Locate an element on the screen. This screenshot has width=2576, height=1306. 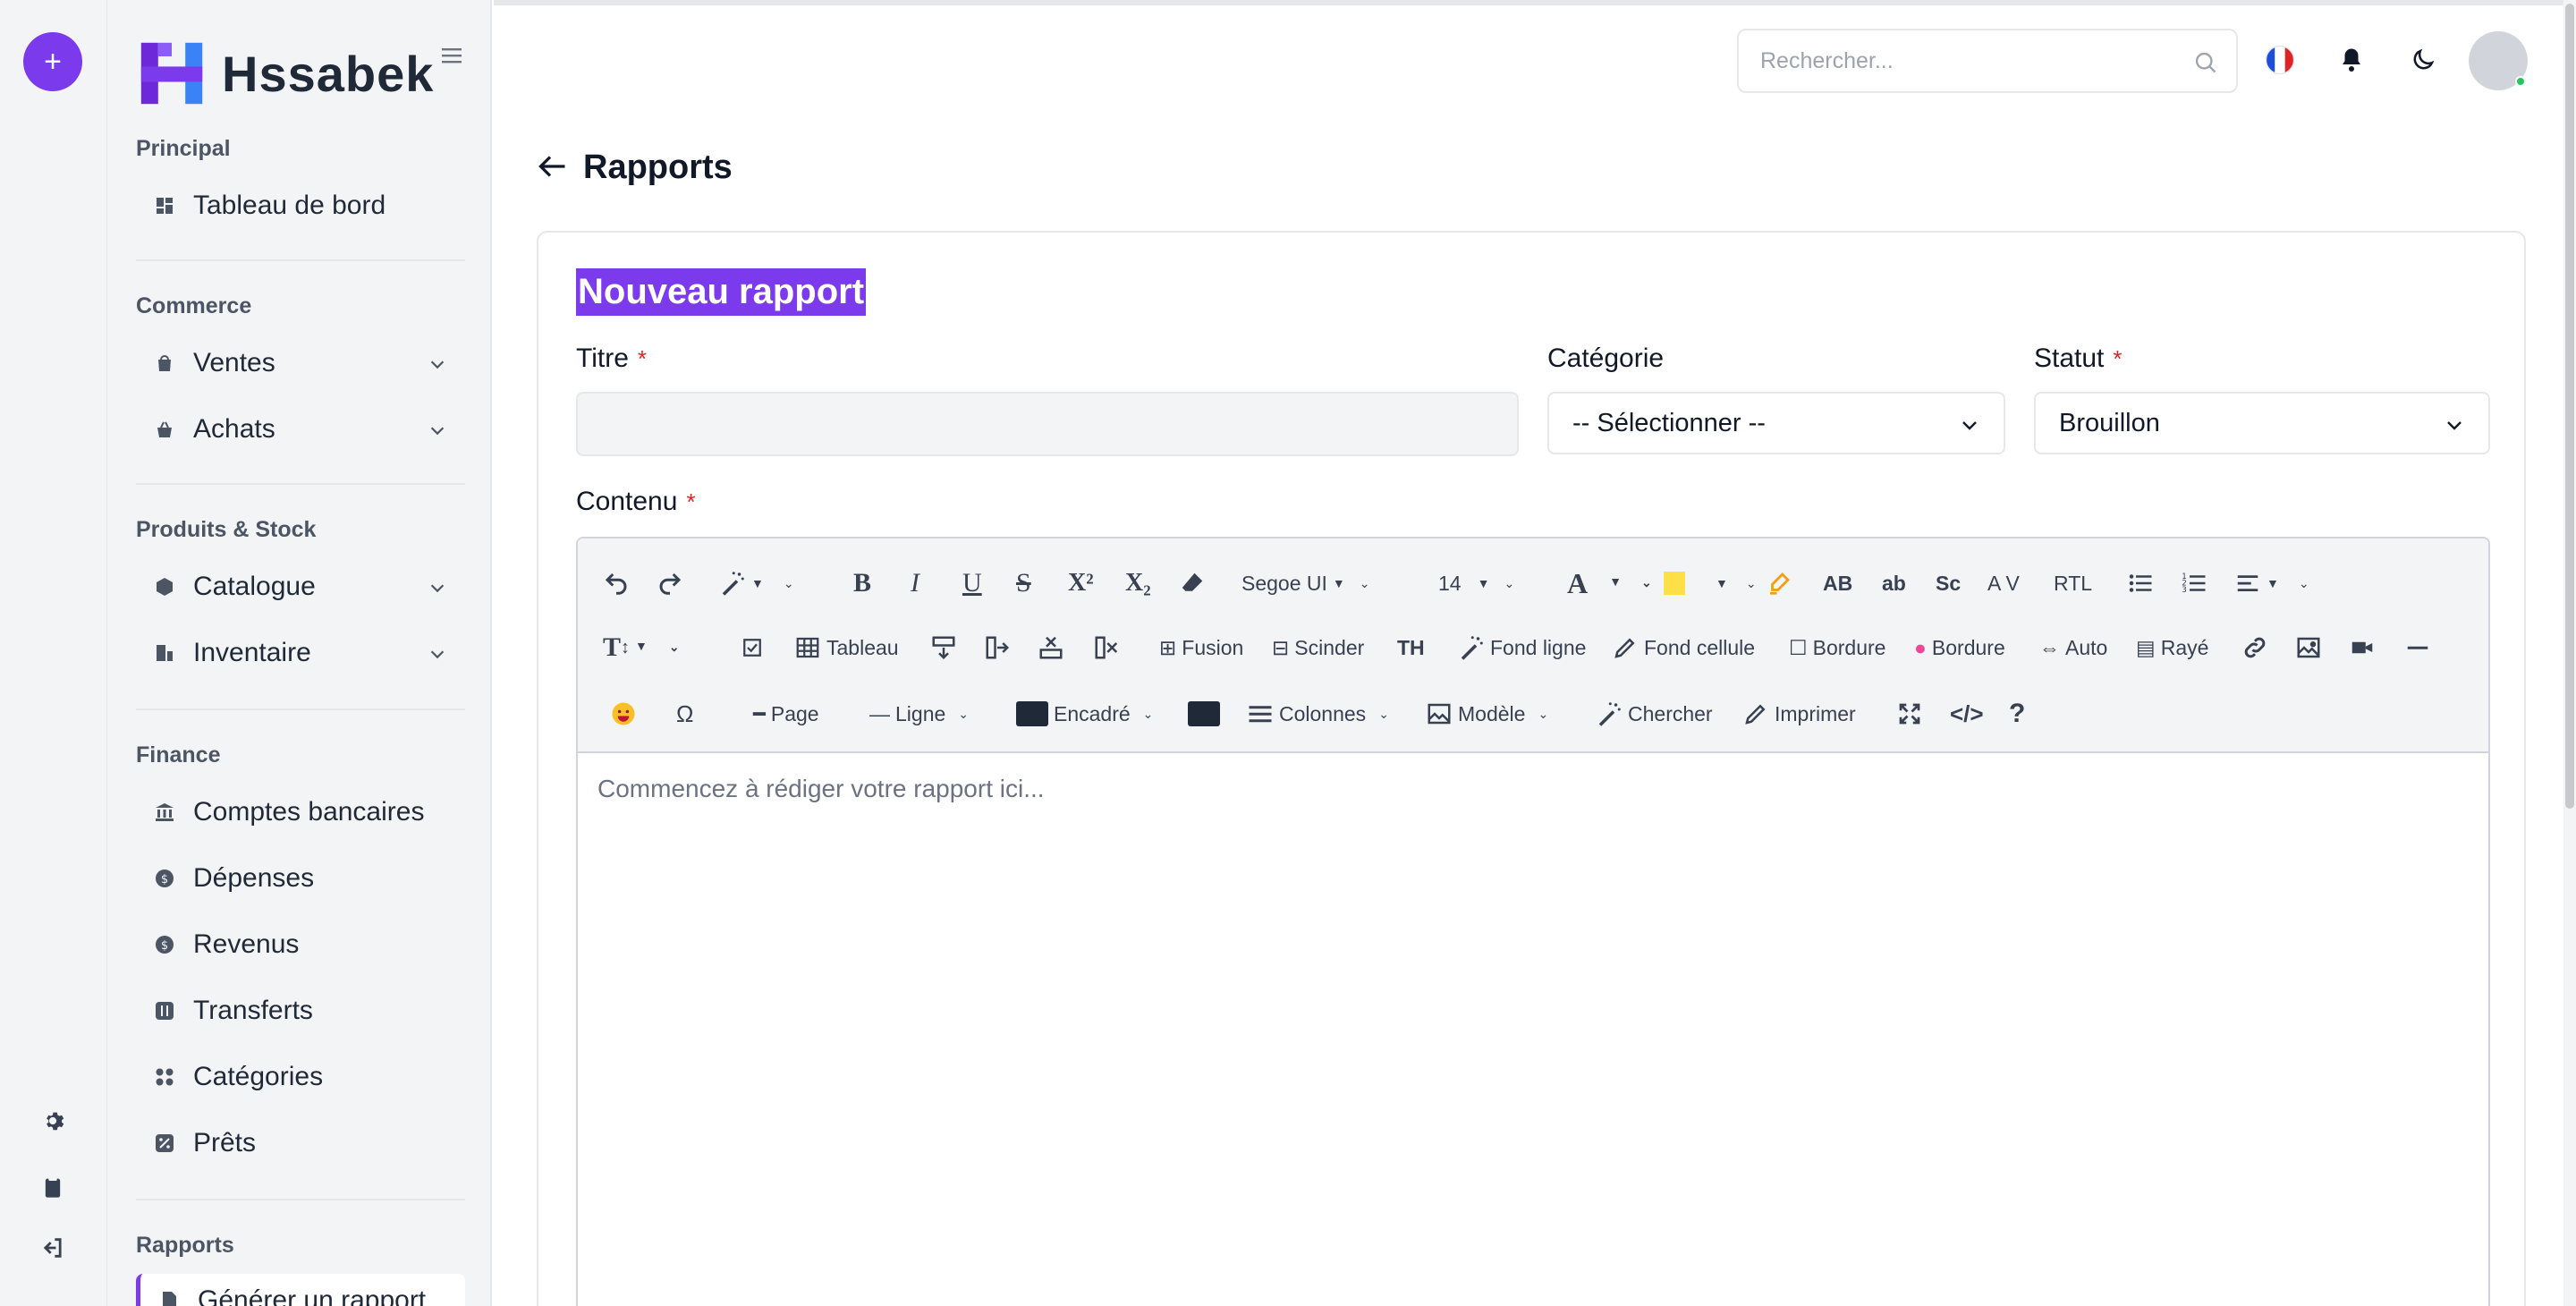
sidebar-item-revenus: $ Revenus is located at coordinates (300, 944).